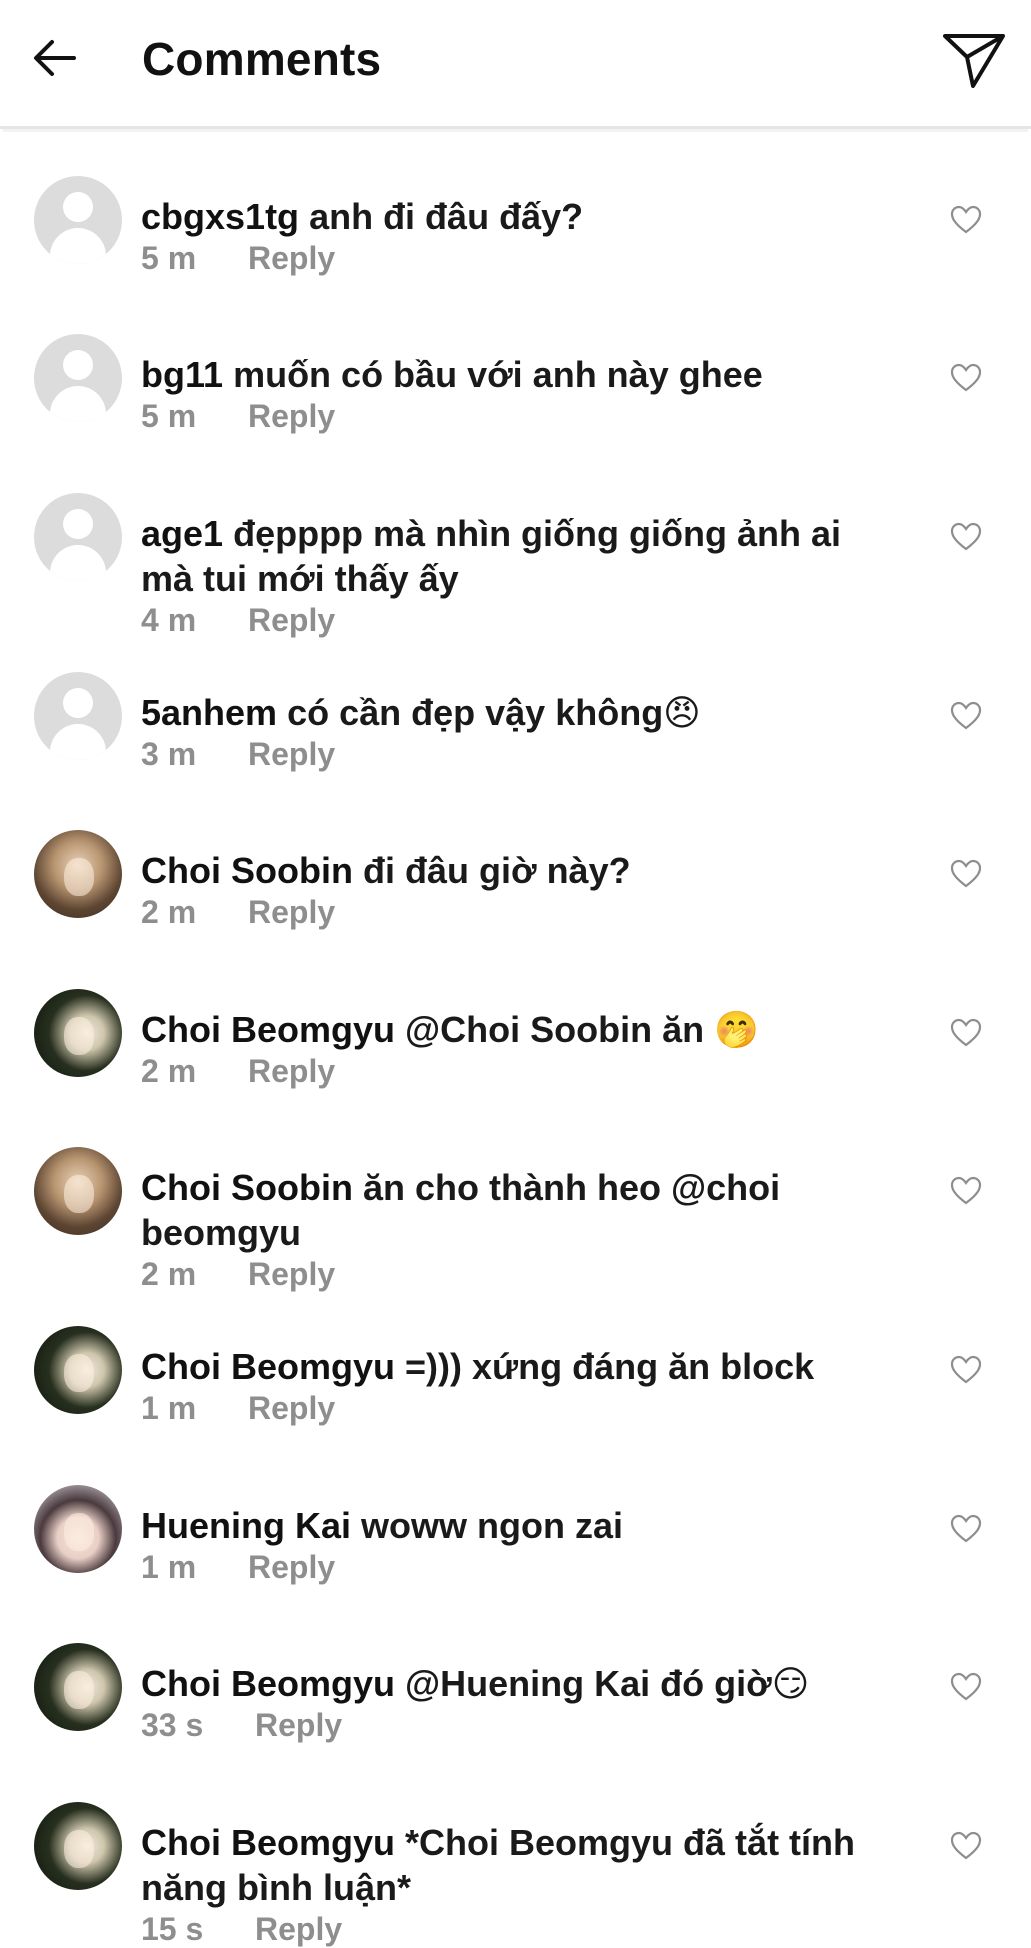 The image size is (1031, 1948). Describe the element at coordinates (515, 64) in the screenshot. I see `top-bar: Comments` at that location.